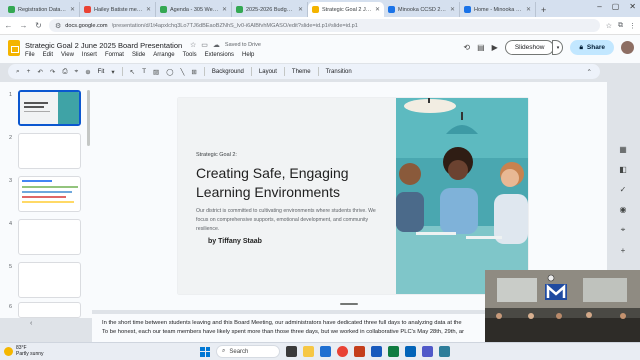 The height and width of the screenshot is (360, 640). I want to click on version-history-icon: ⟲, so click(466, 47).